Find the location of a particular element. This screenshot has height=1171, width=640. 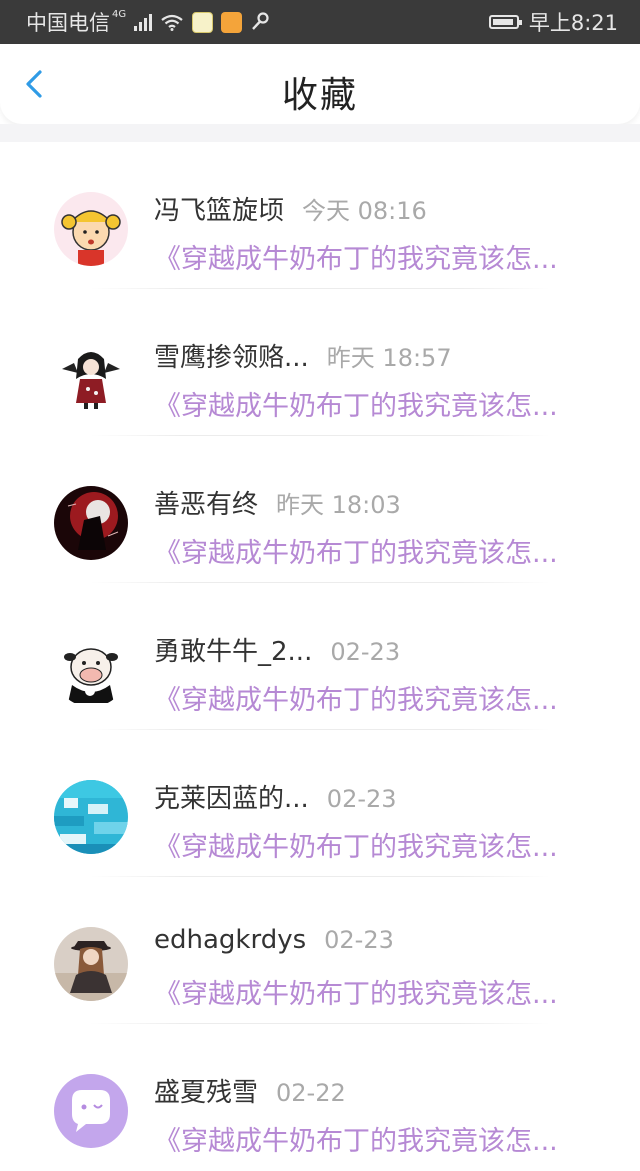

status-left: 中国电信 4G is located at coordinates (148, 22).